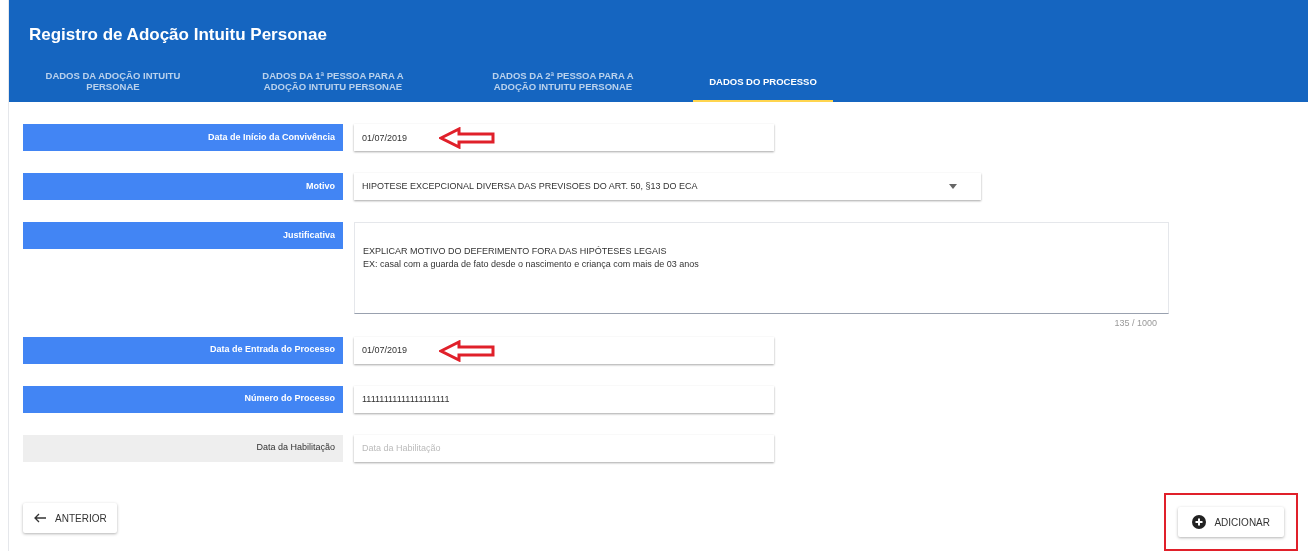 The height and width of the screenshot is (551, 1308). Describe the element at coordinates (1135, 323) in the screenshot. I see `character-counter: 135 / 1000` at that location.